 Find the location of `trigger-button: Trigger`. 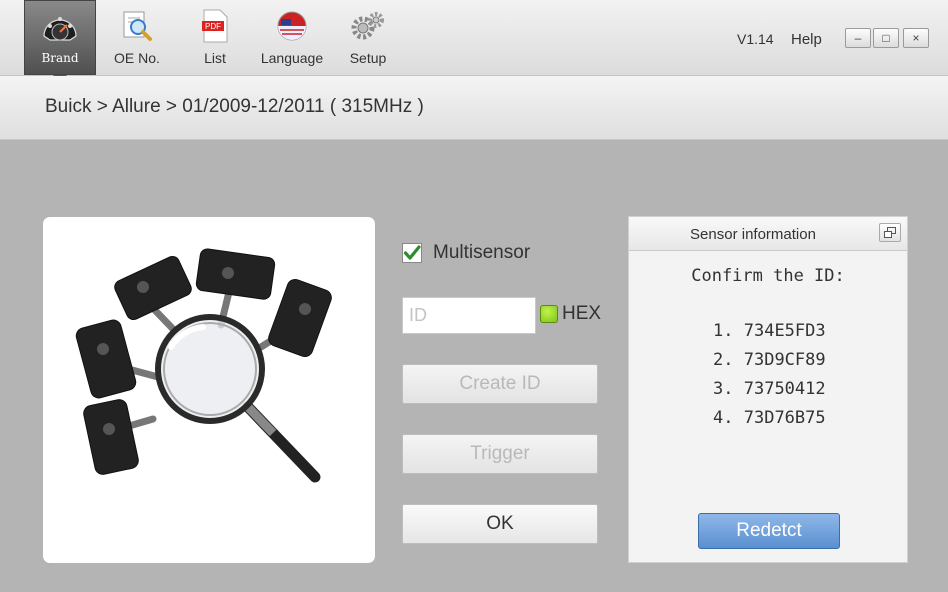

trigger-button: Trigger is located at coordinates (500, 454).